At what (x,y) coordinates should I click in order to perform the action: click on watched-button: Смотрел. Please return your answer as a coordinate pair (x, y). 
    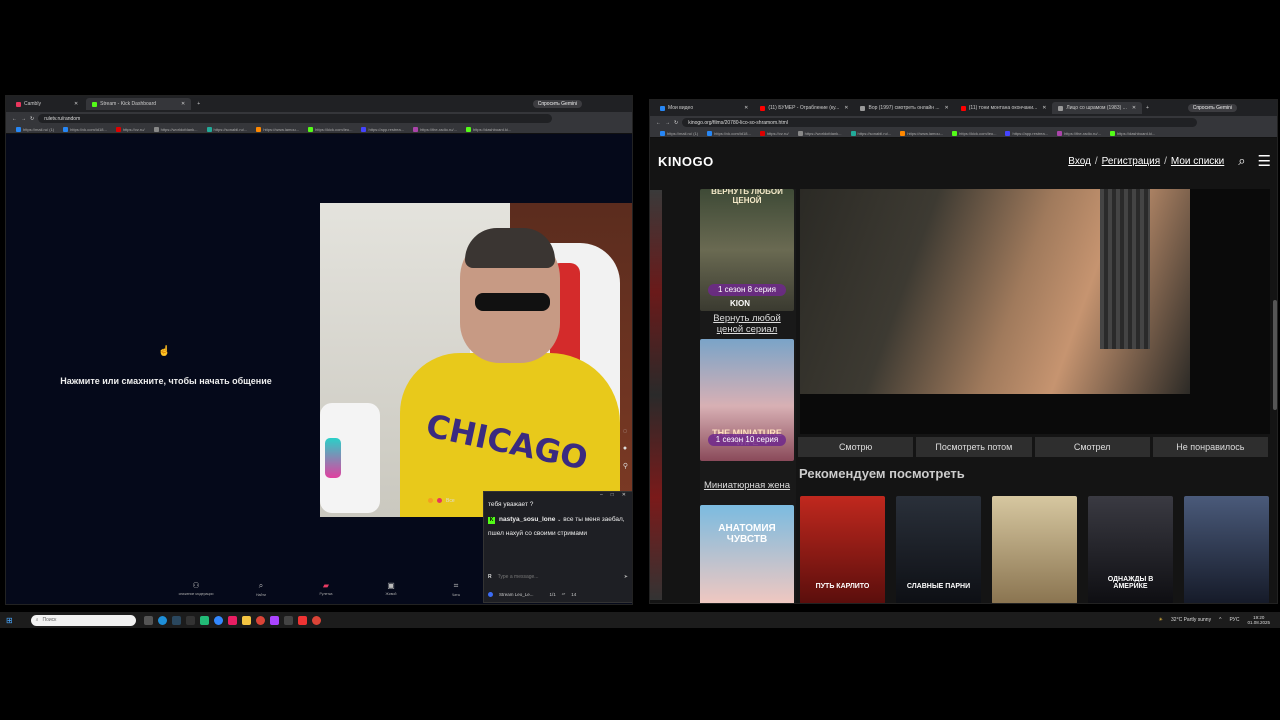
    Looking at the image, I should click on (1092, 447).